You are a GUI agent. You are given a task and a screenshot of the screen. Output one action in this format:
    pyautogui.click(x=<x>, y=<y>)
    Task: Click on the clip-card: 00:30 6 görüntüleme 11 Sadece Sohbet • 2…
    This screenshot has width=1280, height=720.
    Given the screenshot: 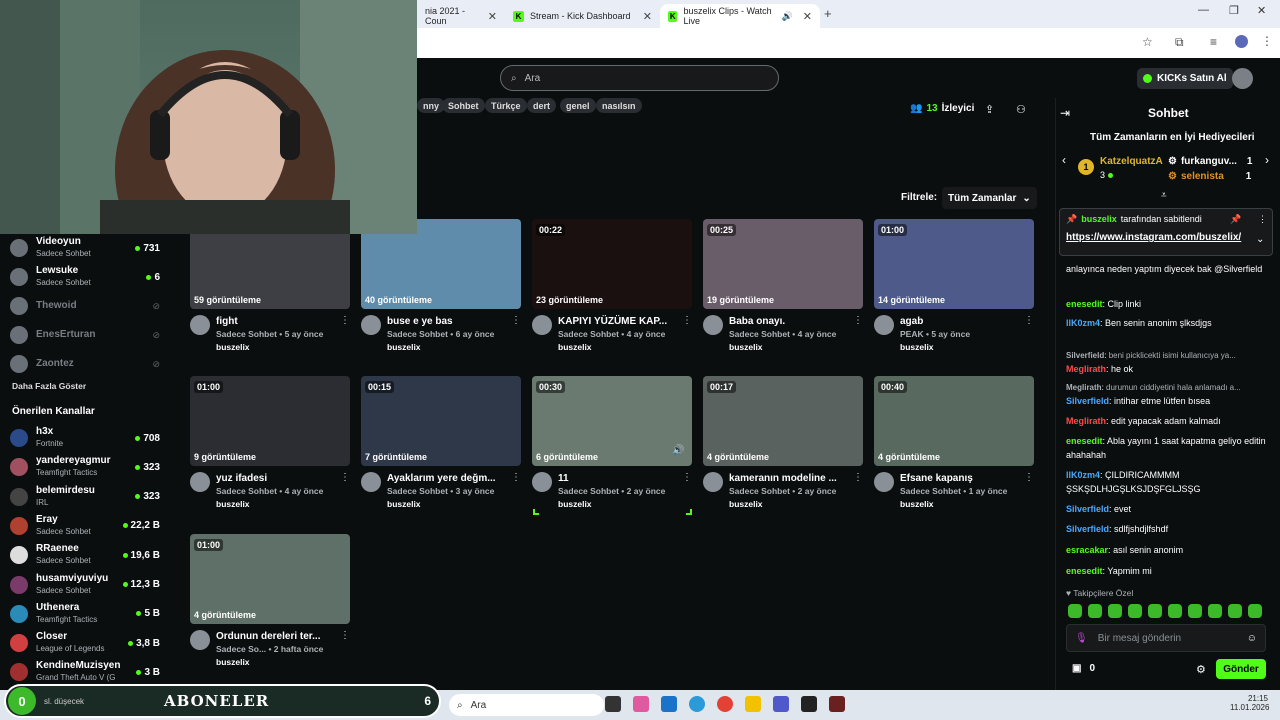 What is the action you would take?
    pyautogui.click(x=612, y=443)
    